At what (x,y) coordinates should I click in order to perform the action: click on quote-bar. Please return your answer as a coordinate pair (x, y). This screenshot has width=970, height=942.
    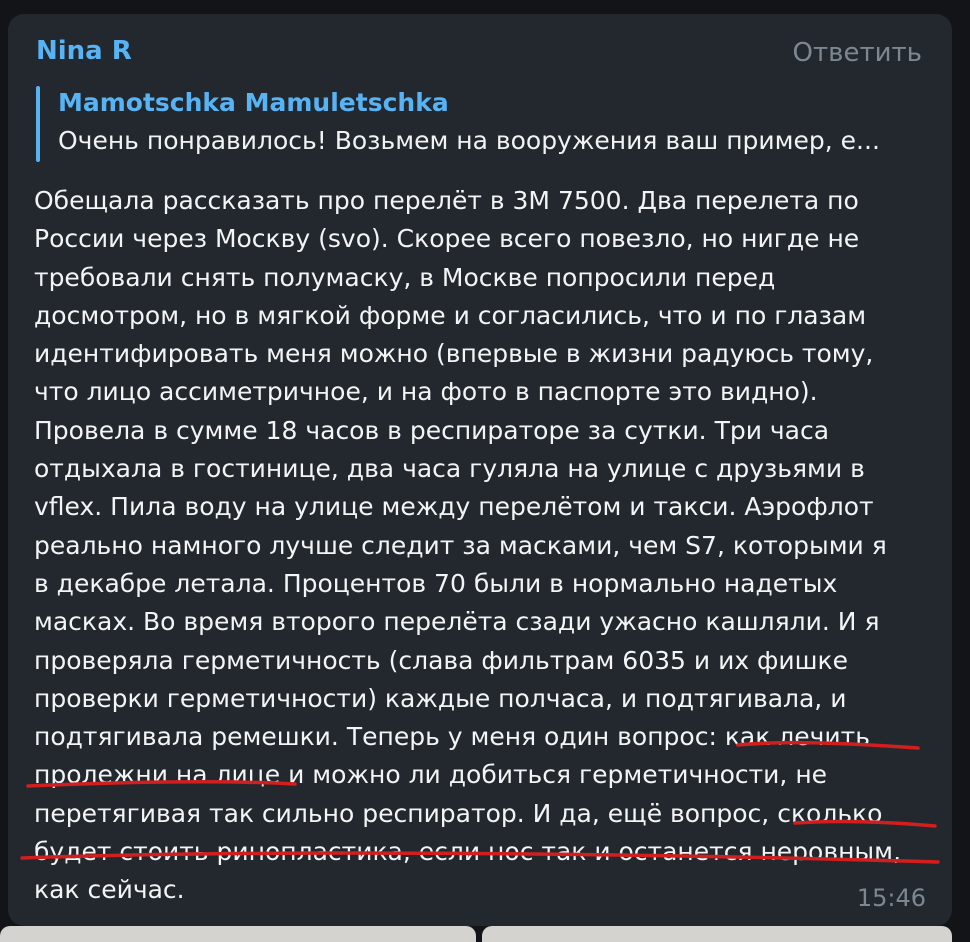
    Looking at the image, I should click on (38, 124).